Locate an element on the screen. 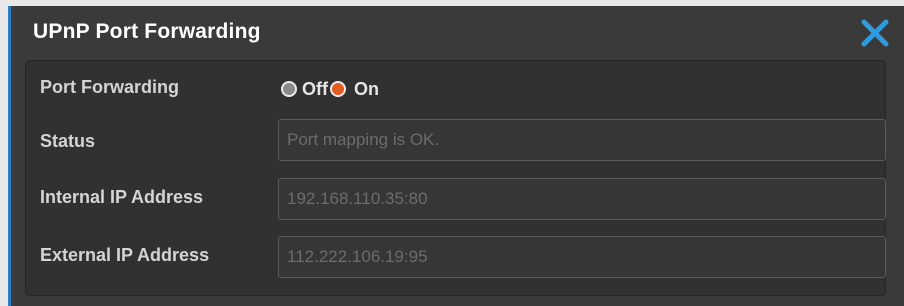 This screenshot has height=306, width=904. port-forwarding-on-radio: On is located at coordinates (354, 89).